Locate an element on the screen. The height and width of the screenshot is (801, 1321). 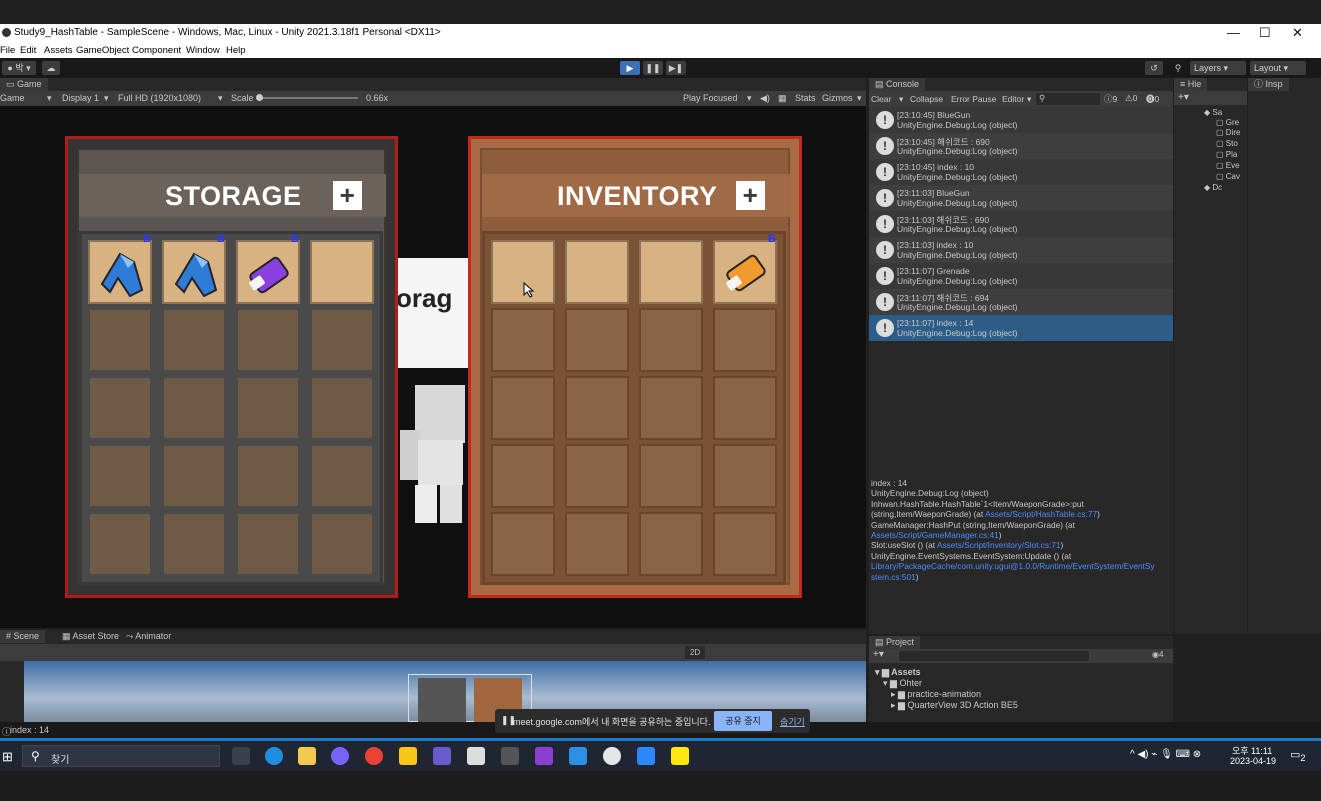
layers-dropdown: Layers ▾ is located at coordinates (1218, 68).